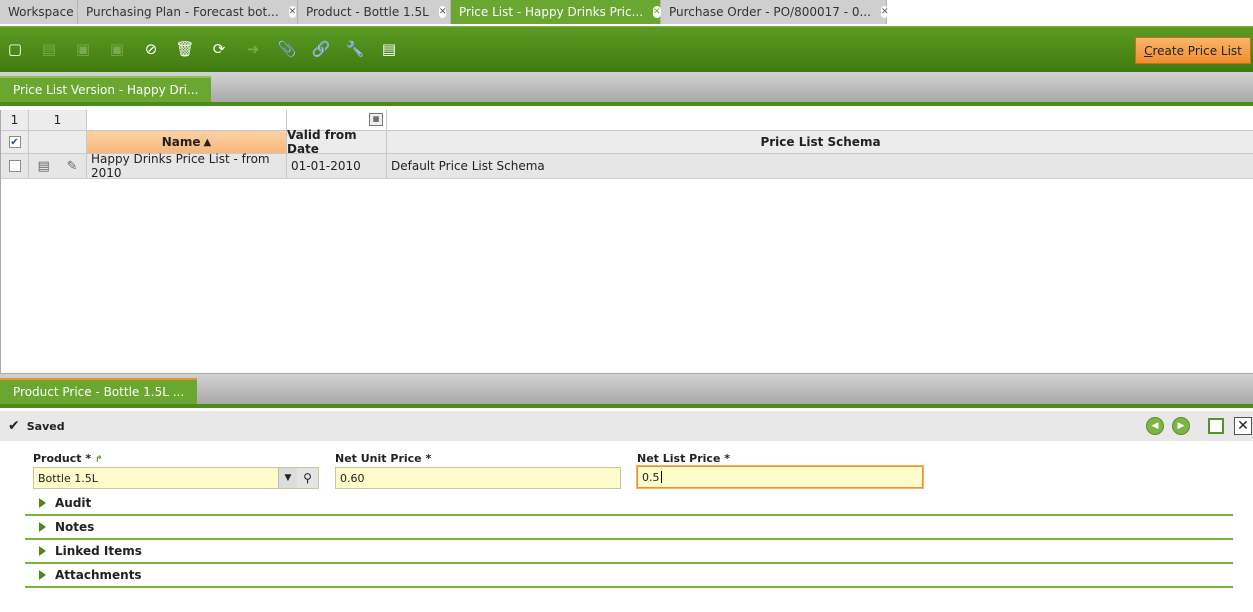 Image resolution: width=1253 pixels, height=612 pixels. I want to click on name-filter-input, so click(187, 120).